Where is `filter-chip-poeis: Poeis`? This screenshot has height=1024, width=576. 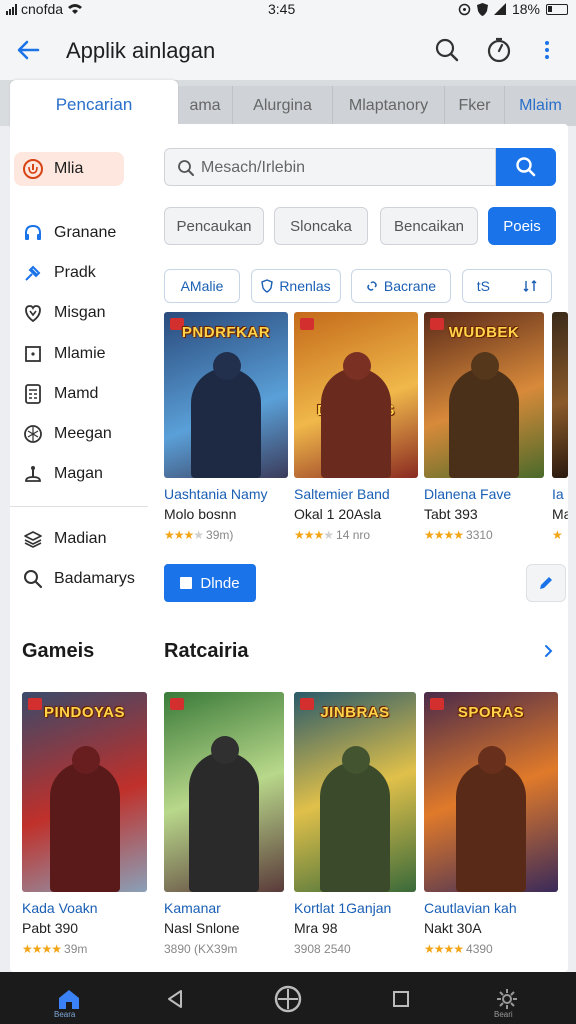 filter-chip-poeis: Poeis is located at coordinates (522, 226).